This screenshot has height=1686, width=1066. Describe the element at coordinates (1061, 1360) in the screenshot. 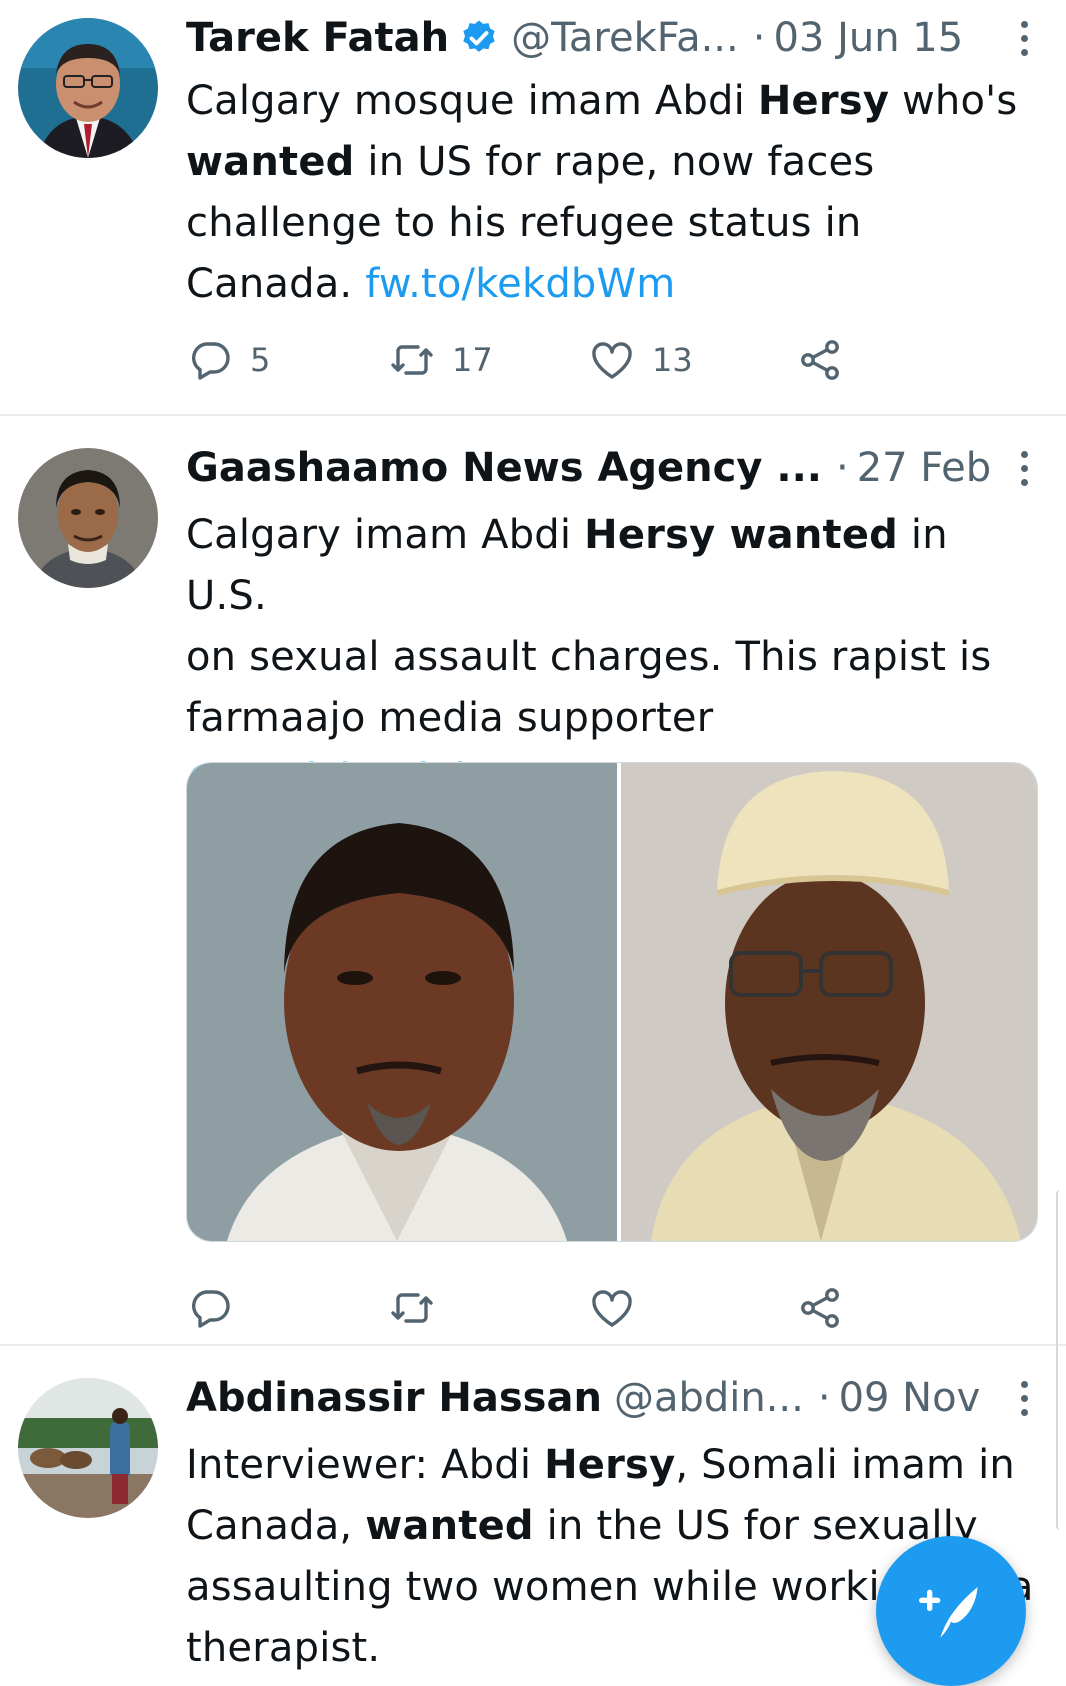

I see `scrollbar` at that location.